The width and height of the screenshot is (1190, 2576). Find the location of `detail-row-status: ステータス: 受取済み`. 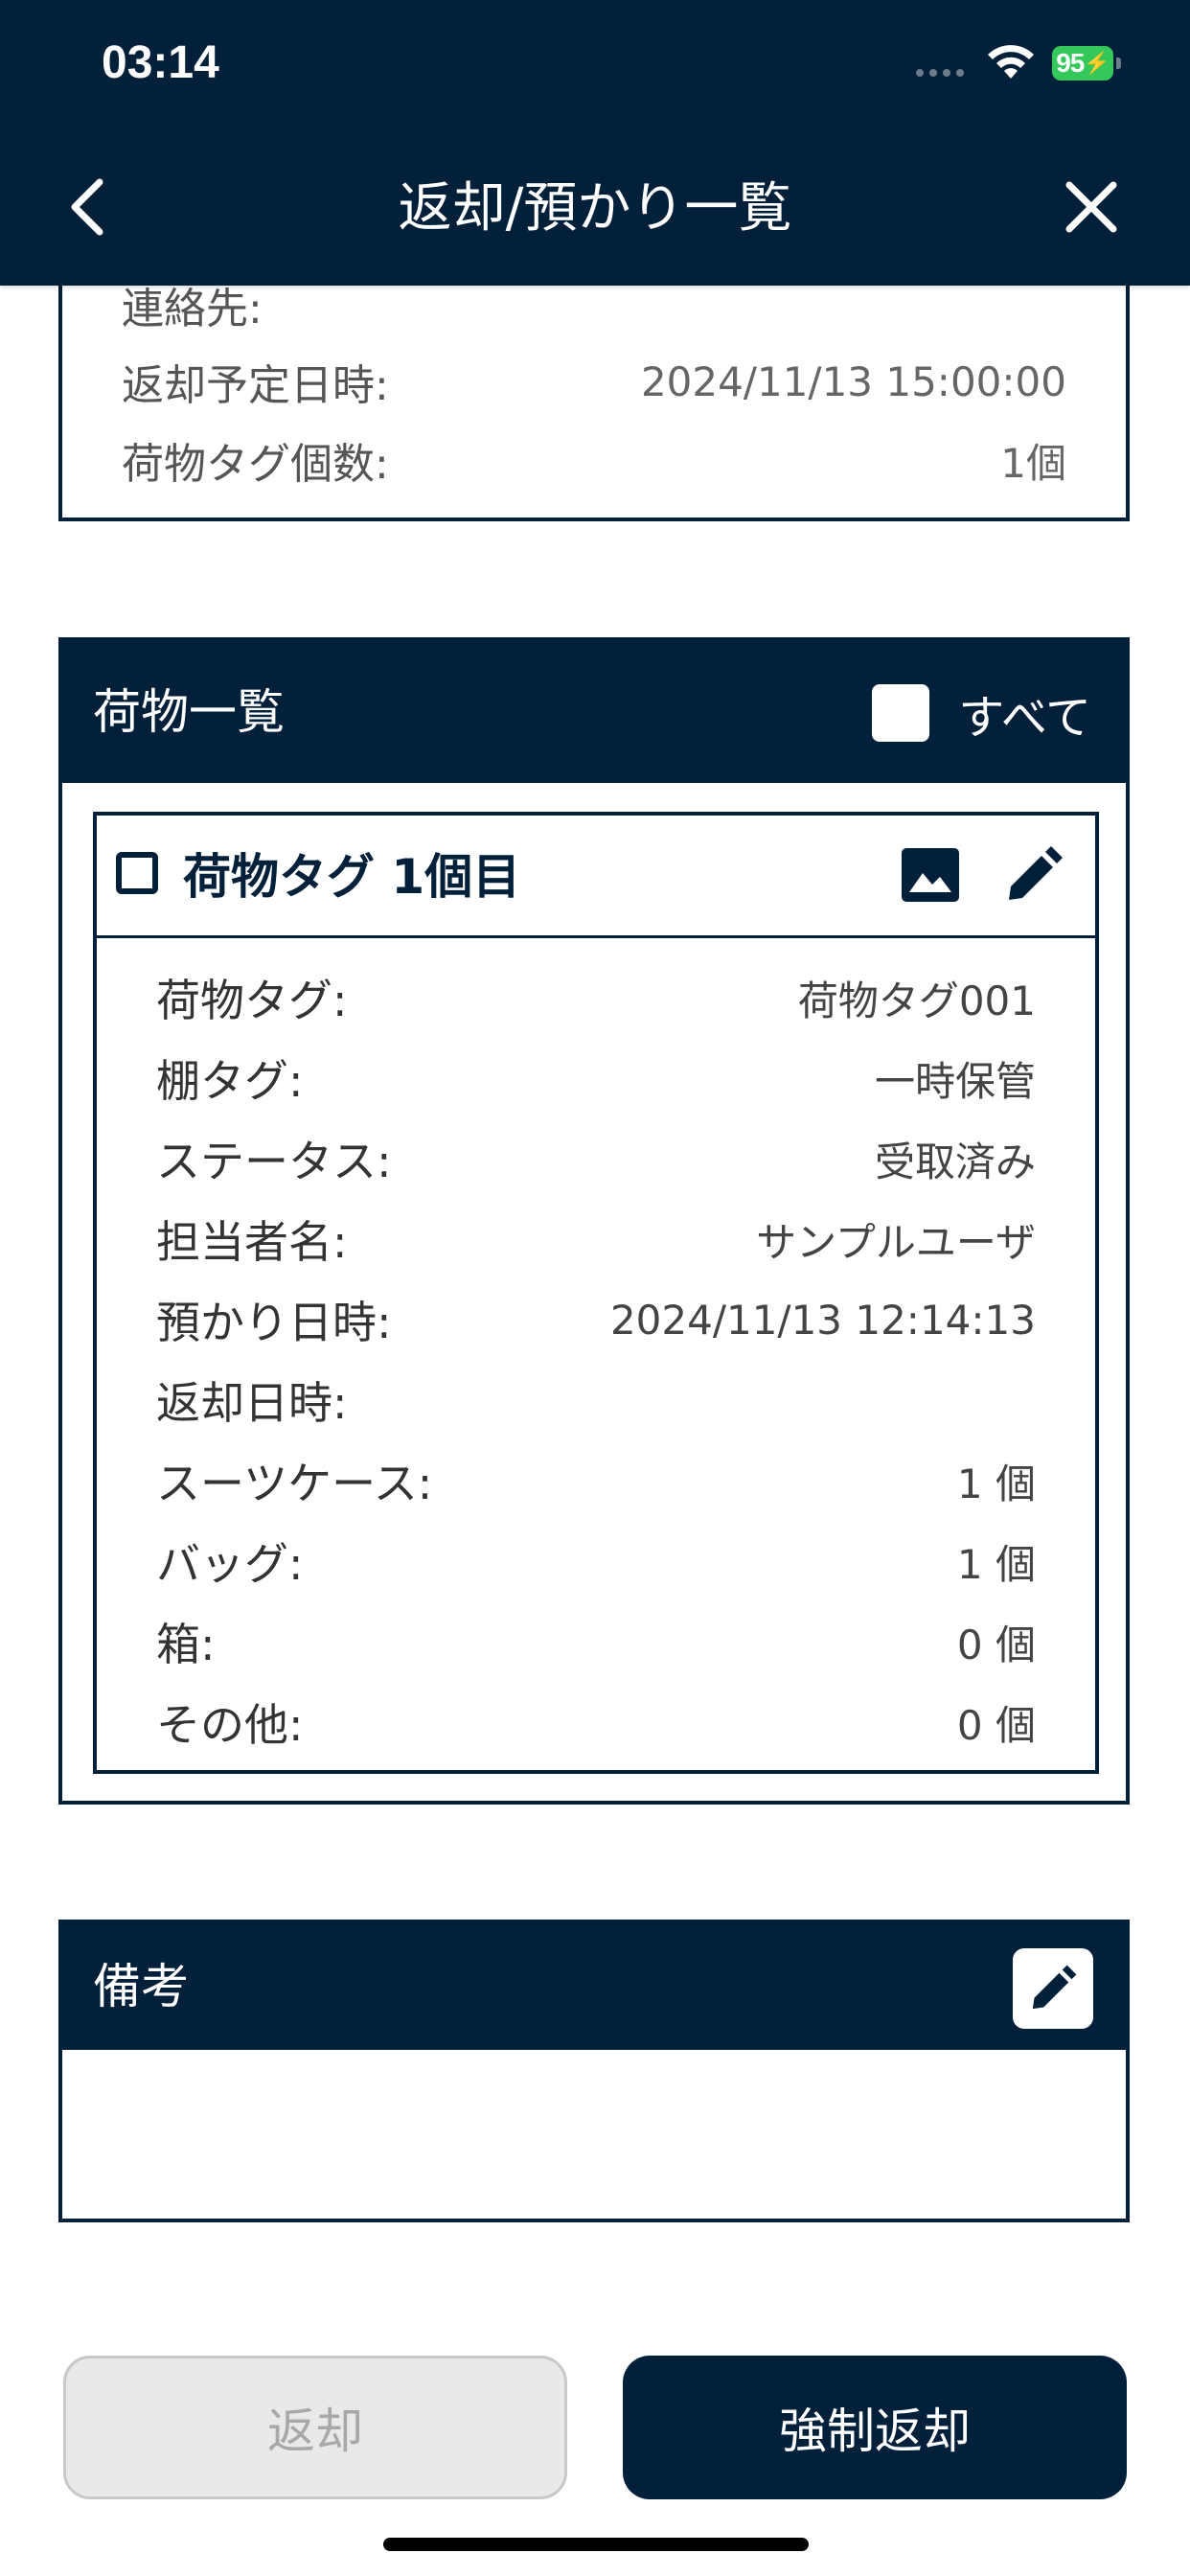

detail-row-status: ステータス: 受取済み is located at coordinates (596, 1158).